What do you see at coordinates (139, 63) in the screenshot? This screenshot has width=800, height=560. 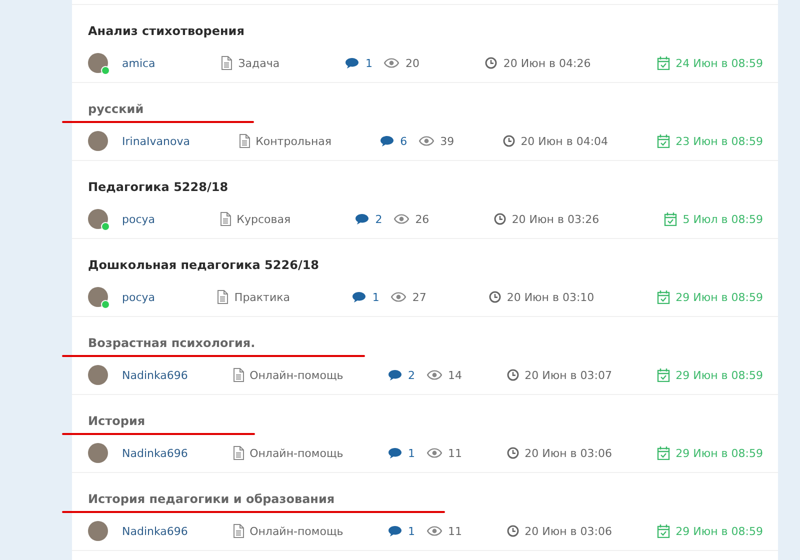 I see `author-link: amica` at bounding box center [139, 63].